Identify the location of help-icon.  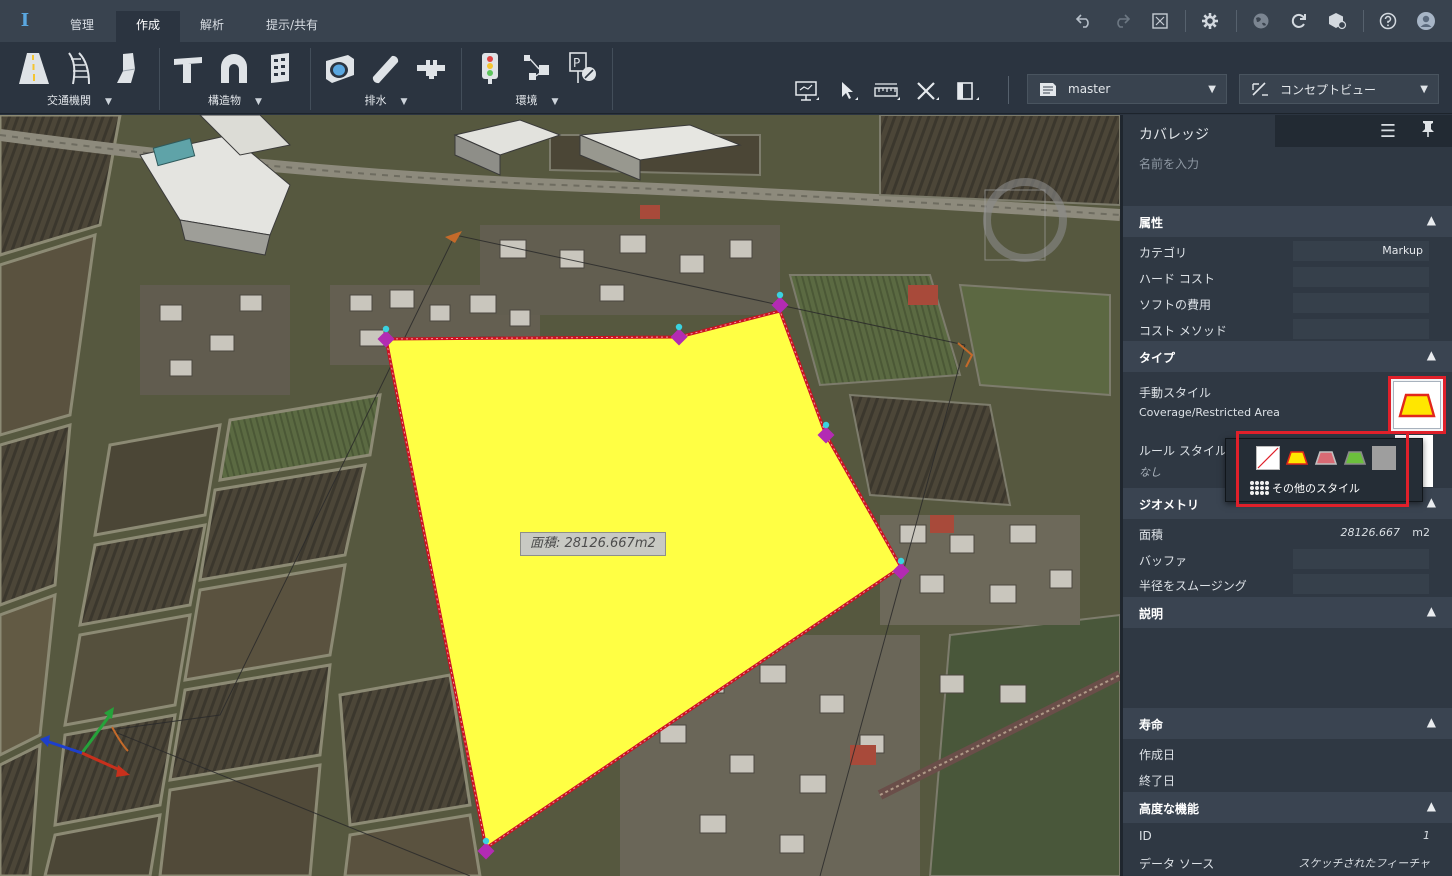
(1388, 21).